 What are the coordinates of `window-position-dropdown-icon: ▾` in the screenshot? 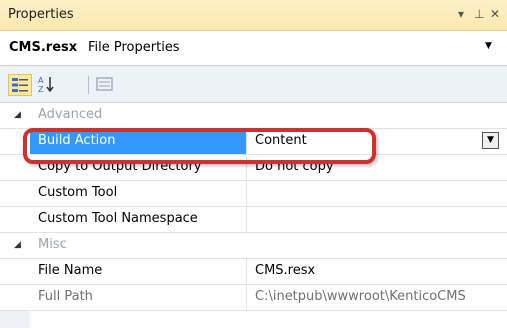 It's located at (461, 14).